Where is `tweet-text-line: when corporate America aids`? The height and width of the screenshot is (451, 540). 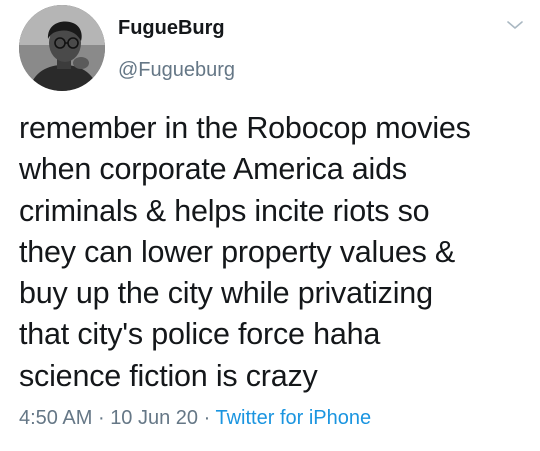
tweet-text-line: when corporate America aids is located at coordinates (213, 169).